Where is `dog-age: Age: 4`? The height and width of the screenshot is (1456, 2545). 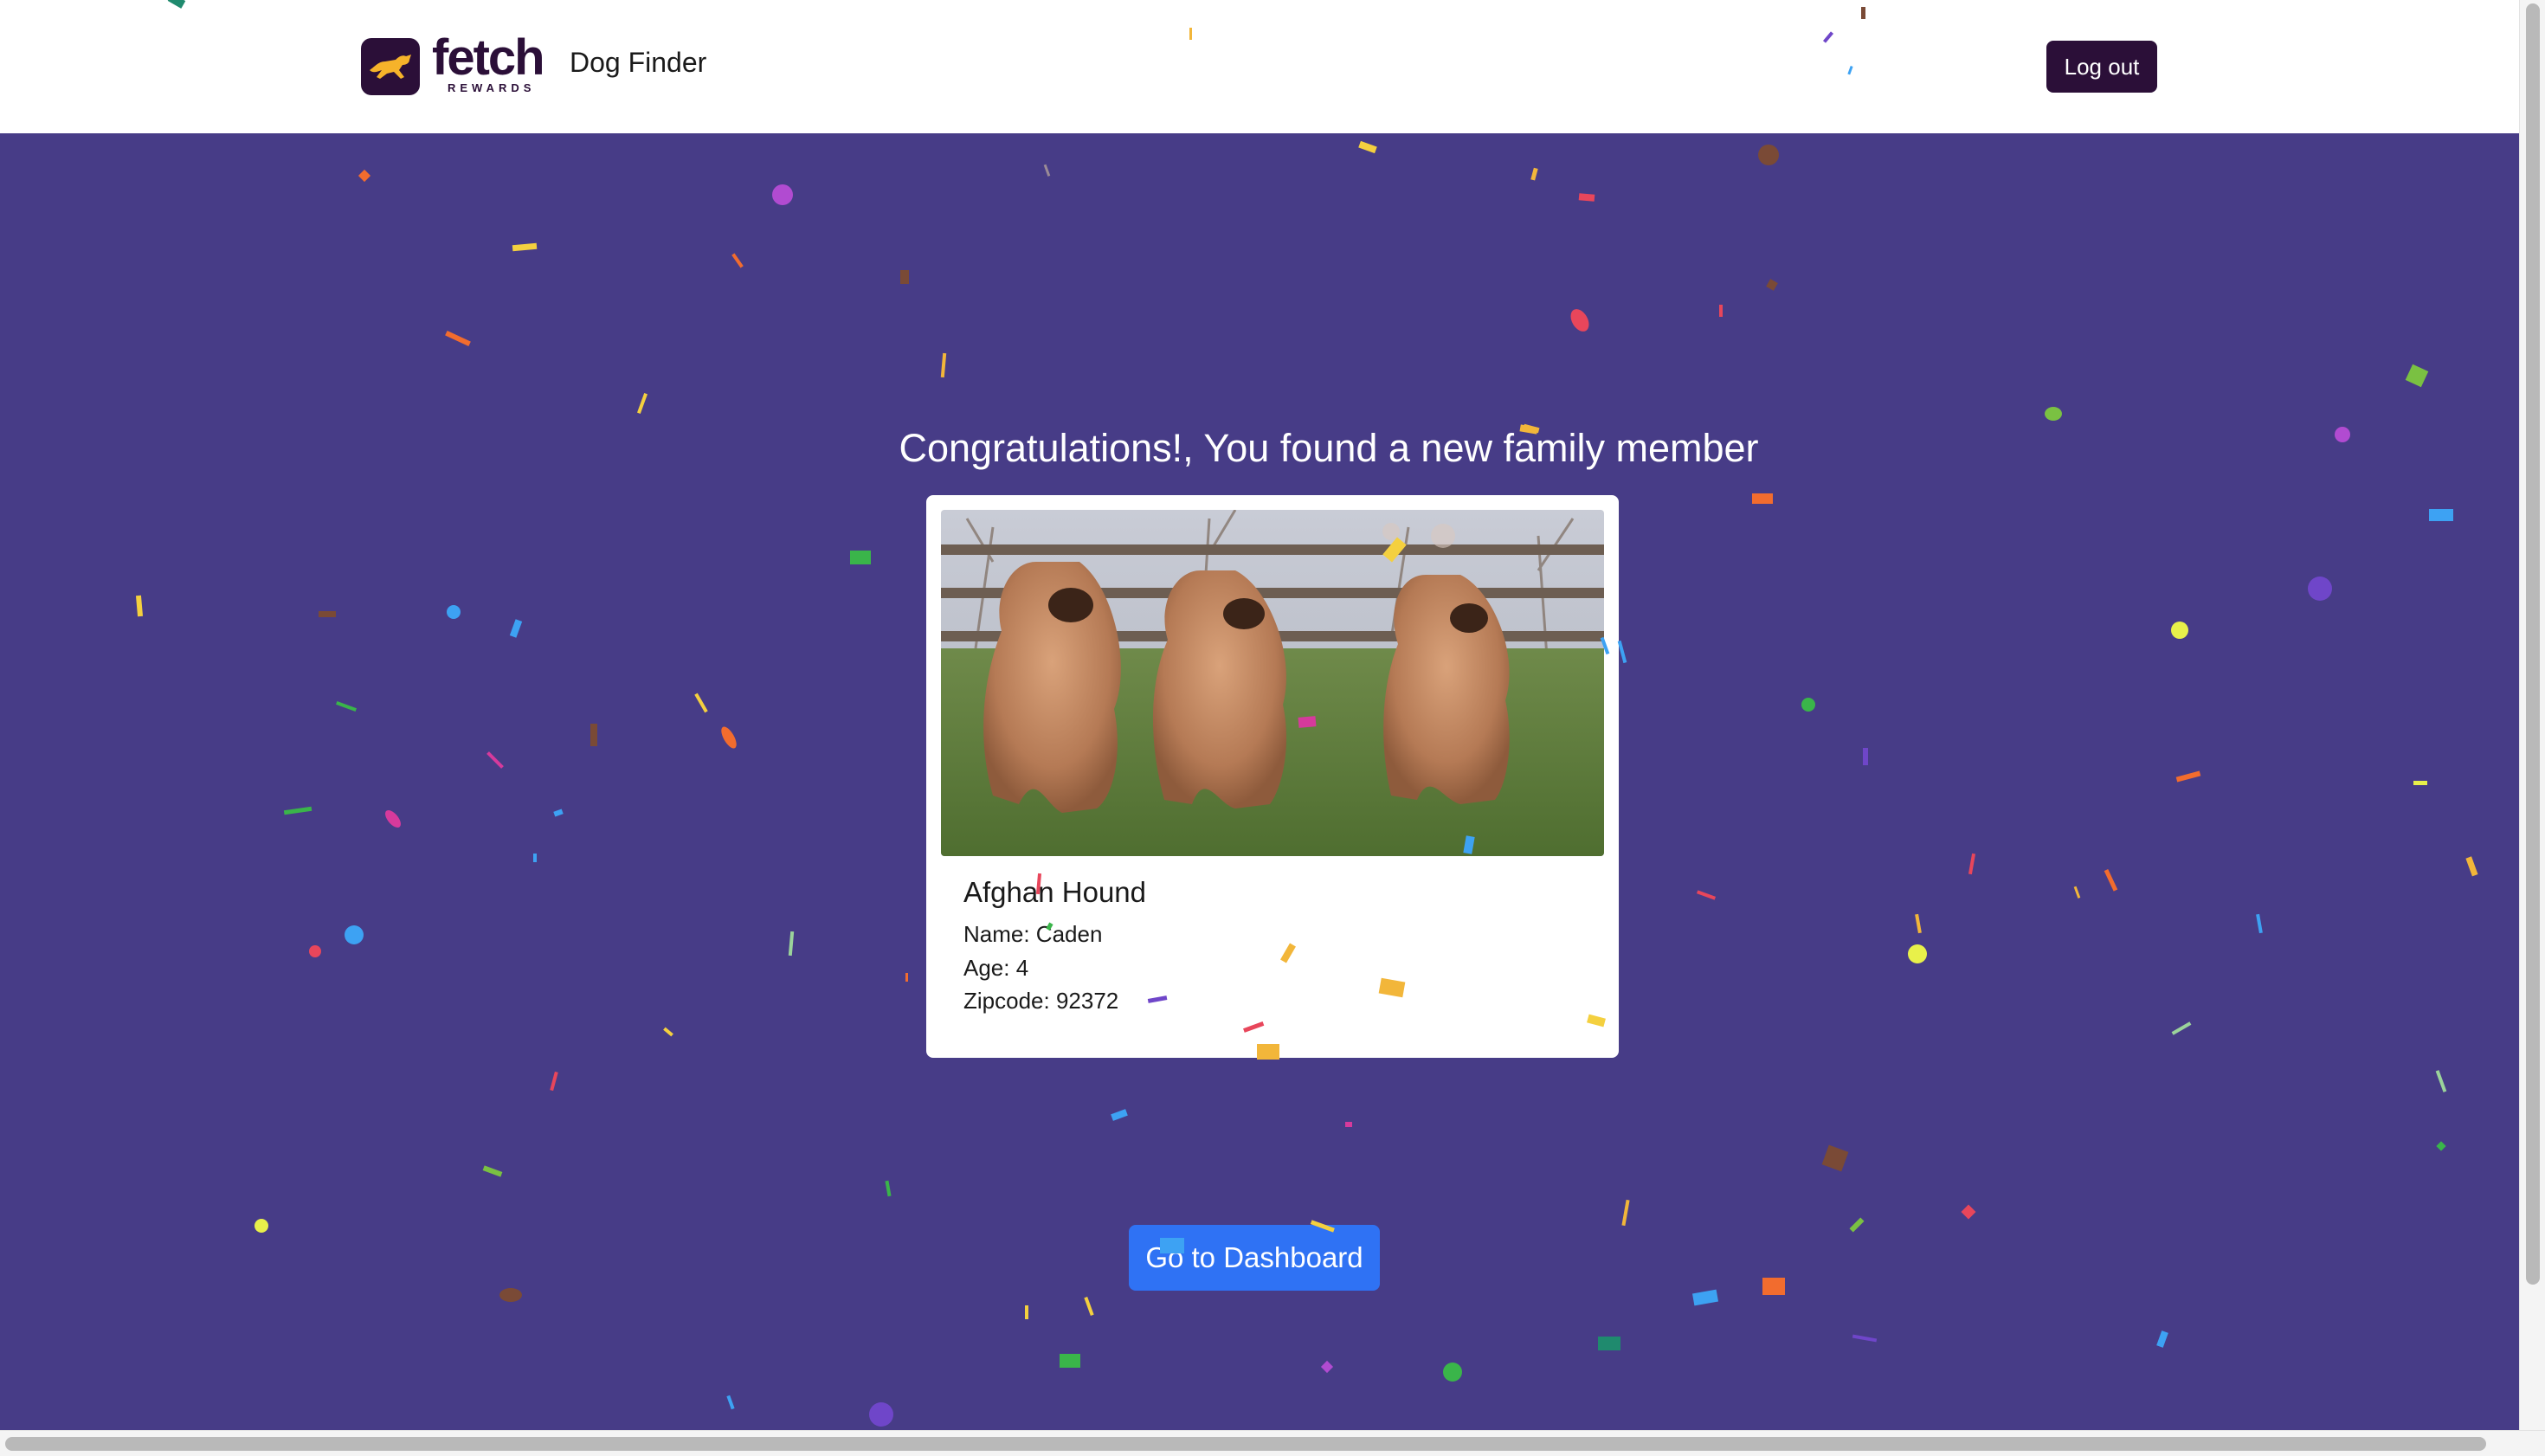
dog-age: Age: 4 is located at coordinates (996, 968).